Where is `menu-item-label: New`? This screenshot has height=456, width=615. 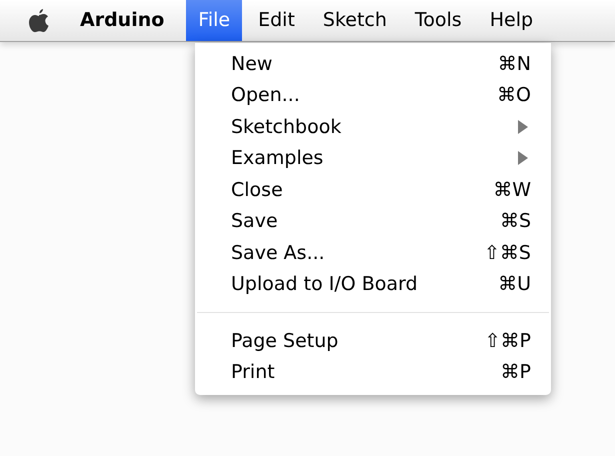 menu-item-label: New is located at coordinates (251, 64).